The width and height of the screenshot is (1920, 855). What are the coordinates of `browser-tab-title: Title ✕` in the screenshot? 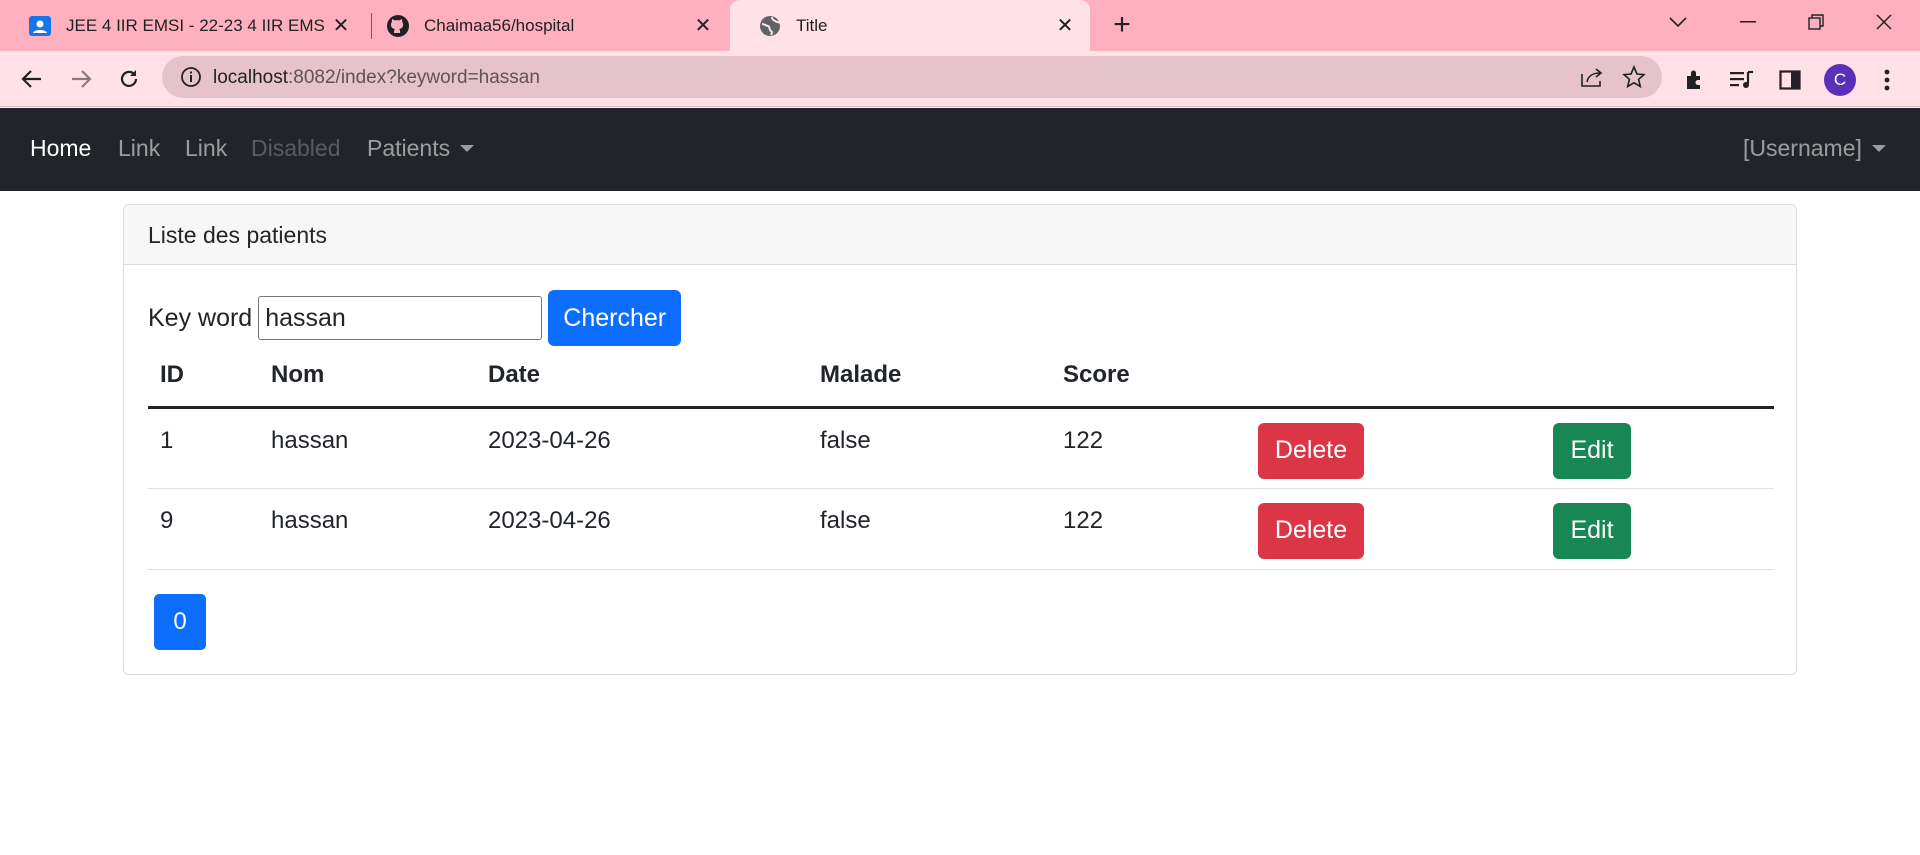 It's located at (910, 25).